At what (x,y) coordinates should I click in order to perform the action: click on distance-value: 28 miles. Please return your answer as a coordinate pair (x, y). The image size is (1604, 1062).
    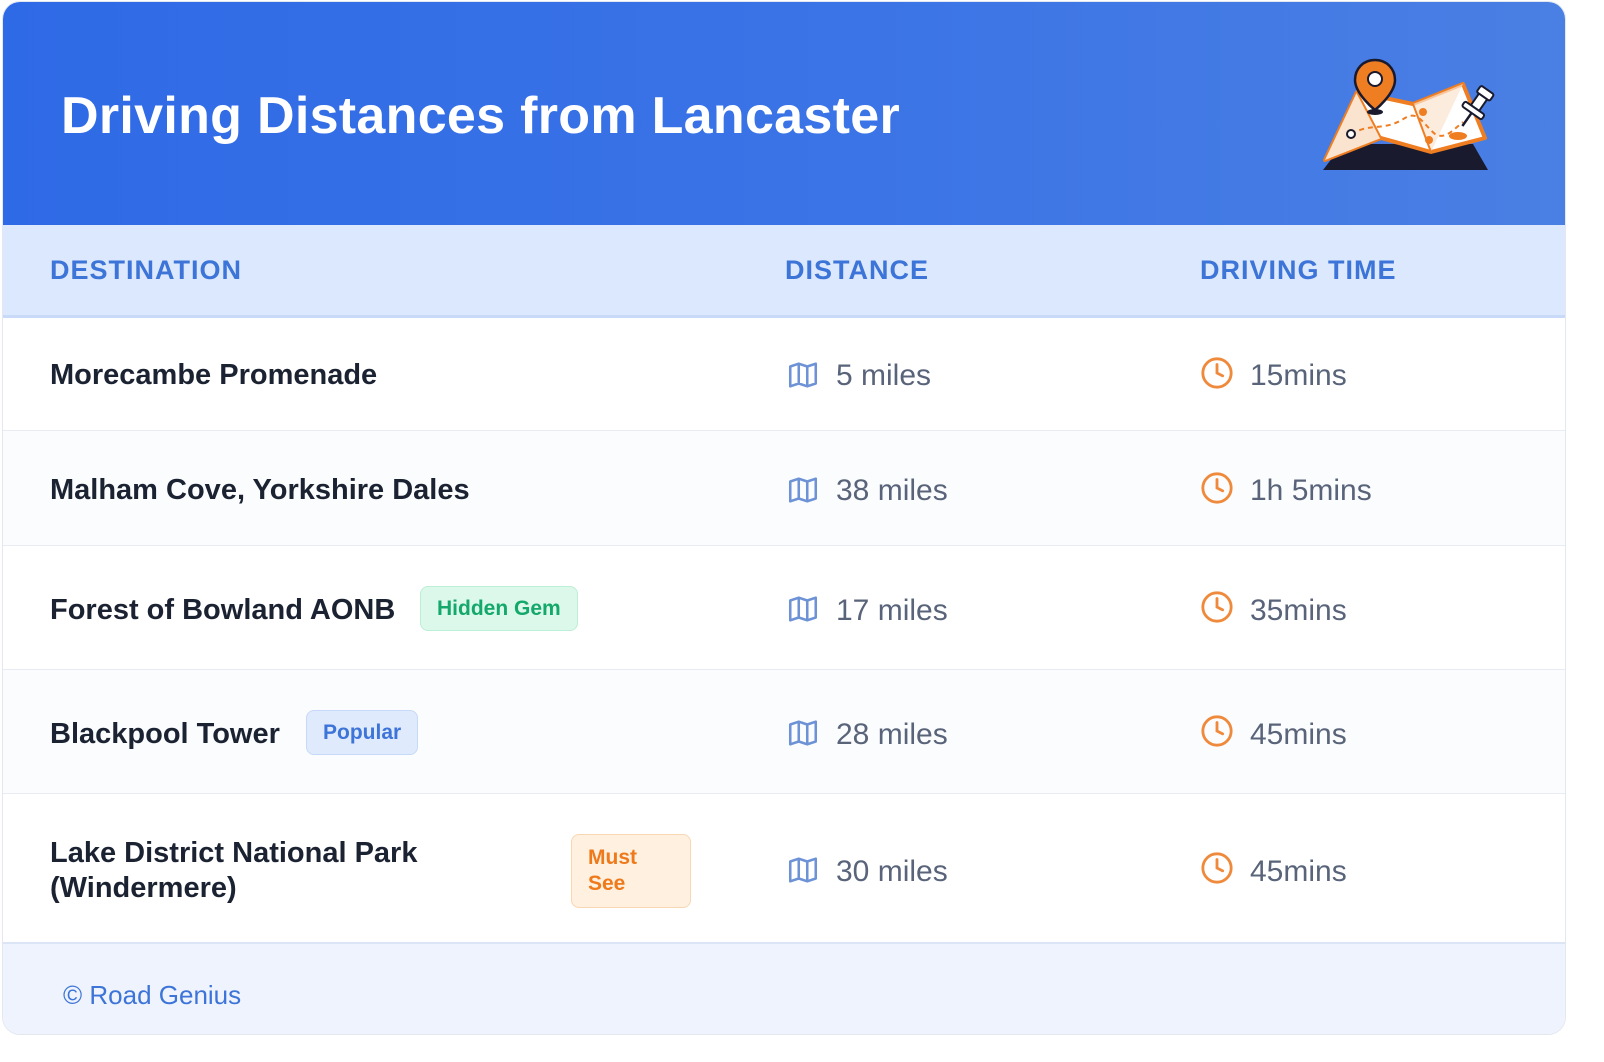
    Looking at the image, I should click on (892, 734).